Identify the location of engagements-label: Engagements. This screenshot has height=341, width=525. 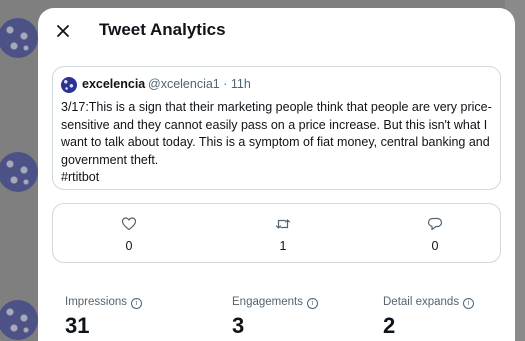
(267, 302).